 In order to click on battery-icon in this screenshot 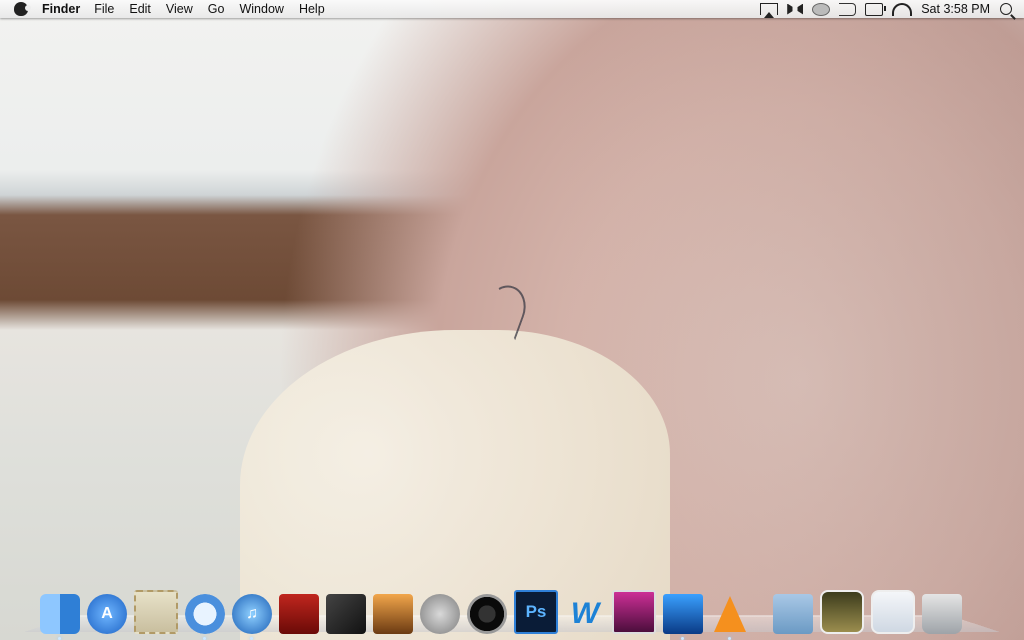, I will do `click(876, 9)`.